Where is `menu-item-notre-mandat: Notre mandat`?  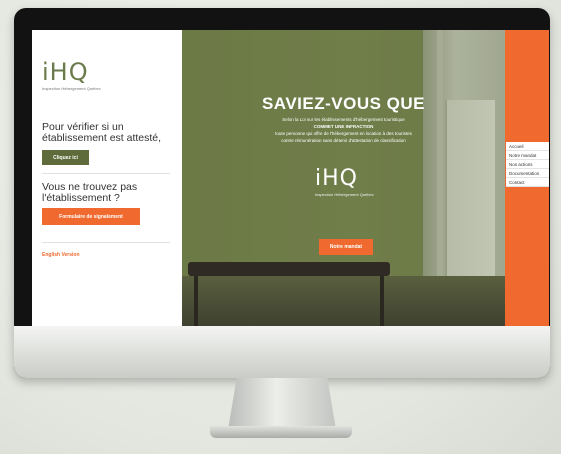 menu-item-notre-mandat: Notre mandat is located at coordinates (527, 155).